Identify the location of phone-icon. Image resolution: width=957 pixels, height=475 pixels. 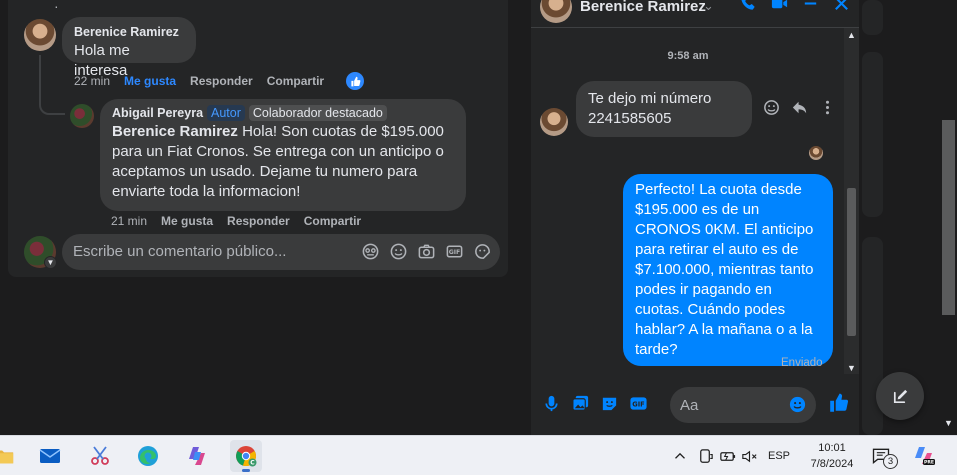
(748, 6).